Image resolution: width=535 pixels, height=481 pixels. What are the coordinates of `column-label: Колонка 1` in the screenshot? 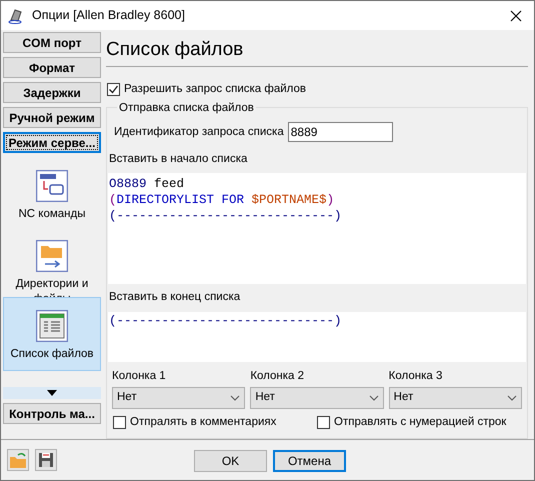 It's located at (139, 376).